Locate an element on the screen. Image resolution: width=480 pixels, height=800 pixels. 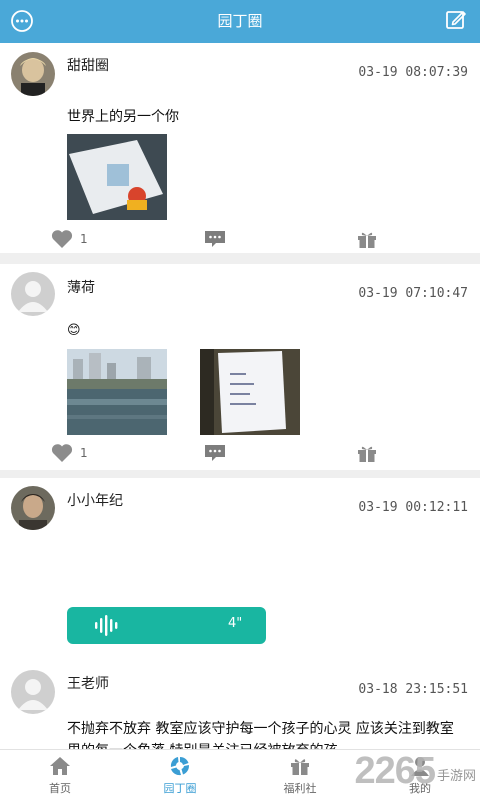
user-icon is located at coordinates (420, 766).